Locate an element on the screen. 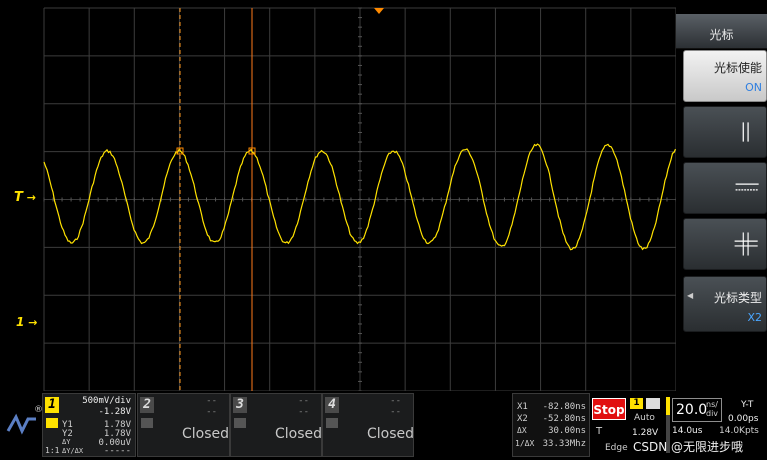  cursor-type-value: X2 is located at coordinates (754, 317).